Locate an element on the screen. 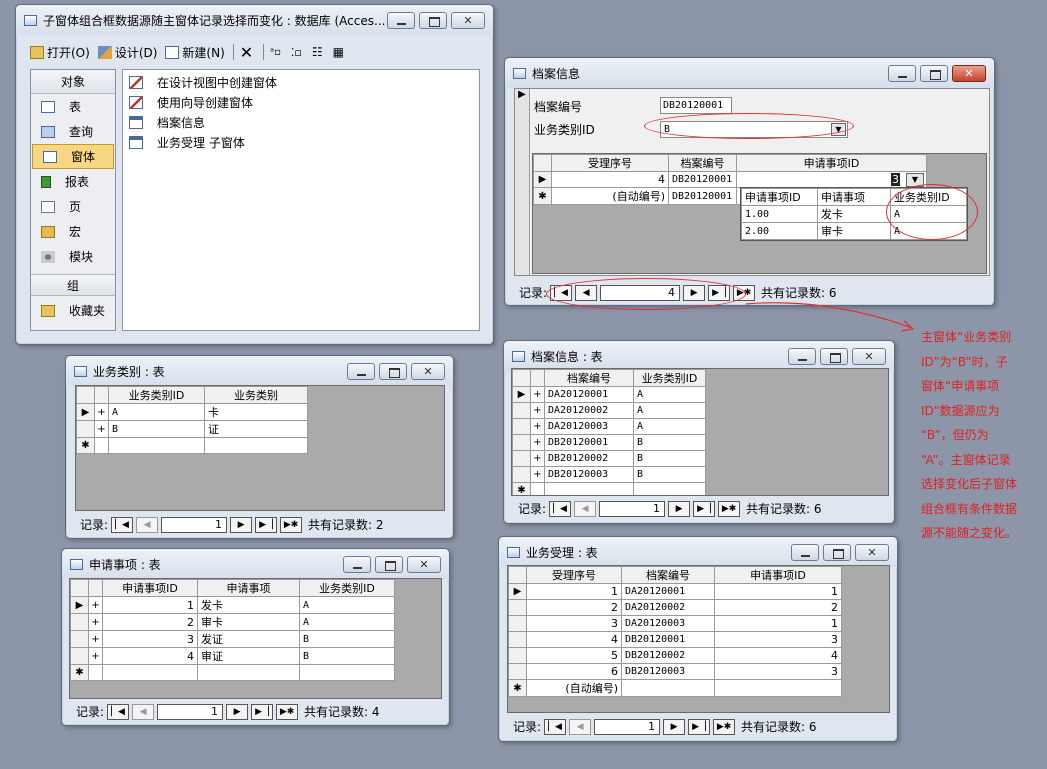 The height and width of the screenshot is (769, 1047). dropdown-cell: 1.00 is located at coordinates (779, 214).